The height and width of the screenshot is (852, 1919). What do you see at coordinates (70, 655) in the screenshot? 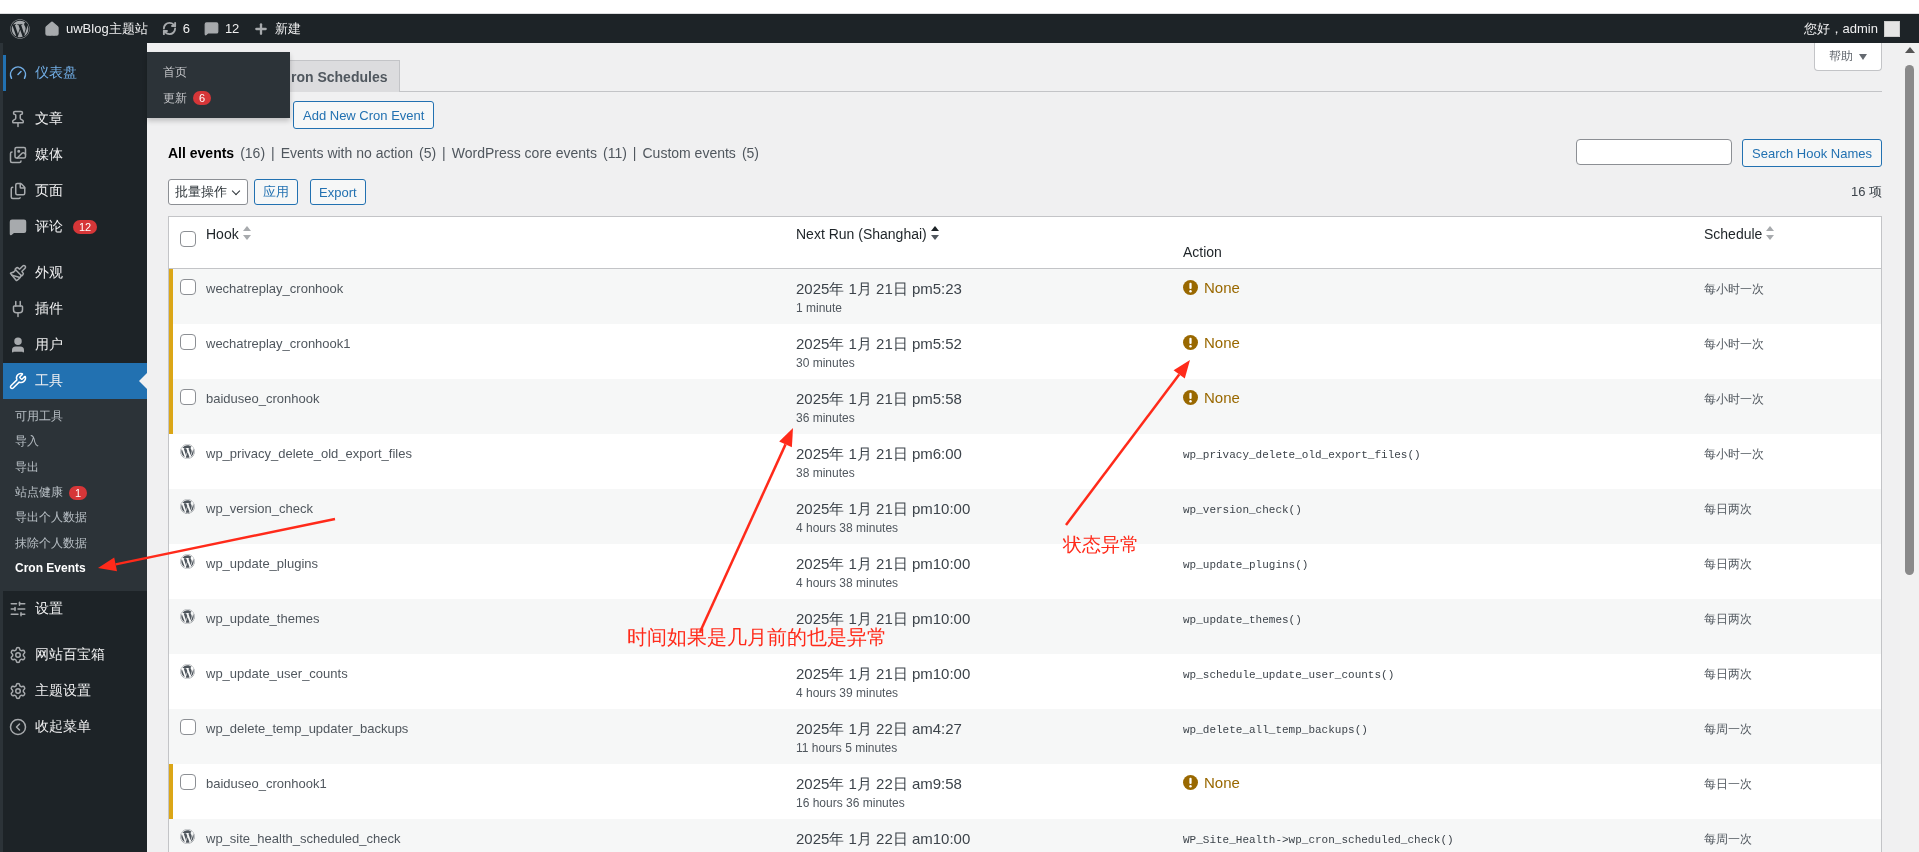
I see `menu-label: 网站百宝箱` at bounding box center [70, 655].